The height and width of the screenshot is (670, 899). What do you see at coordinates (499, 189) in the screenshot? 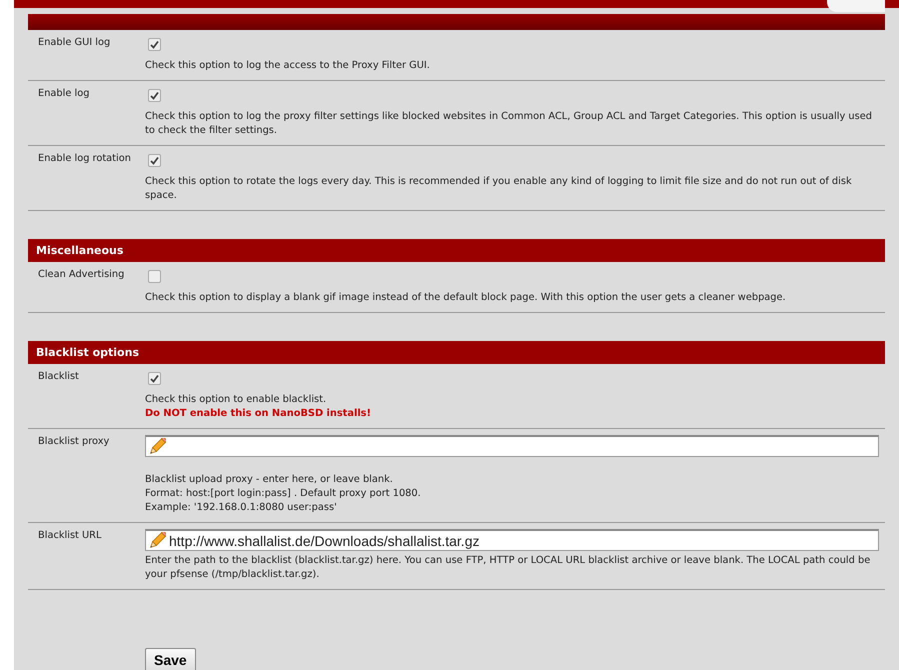
I see `option-description: Check this option to rotate the logs every day. This is recommended if you enable any kind of logging to limit file size and do not run out of disk space.` at bounding box center [499, 189].